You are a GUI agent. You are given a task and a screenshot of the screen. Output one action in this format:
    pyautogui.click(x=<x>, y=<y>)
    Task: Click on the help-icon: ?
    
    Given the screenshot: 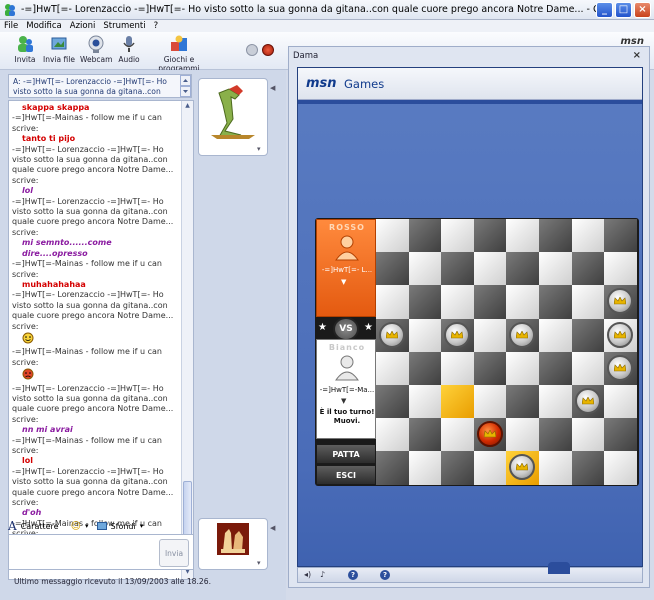 What is the action you would take?
    pyautogui.click(x=353, y=575)
    